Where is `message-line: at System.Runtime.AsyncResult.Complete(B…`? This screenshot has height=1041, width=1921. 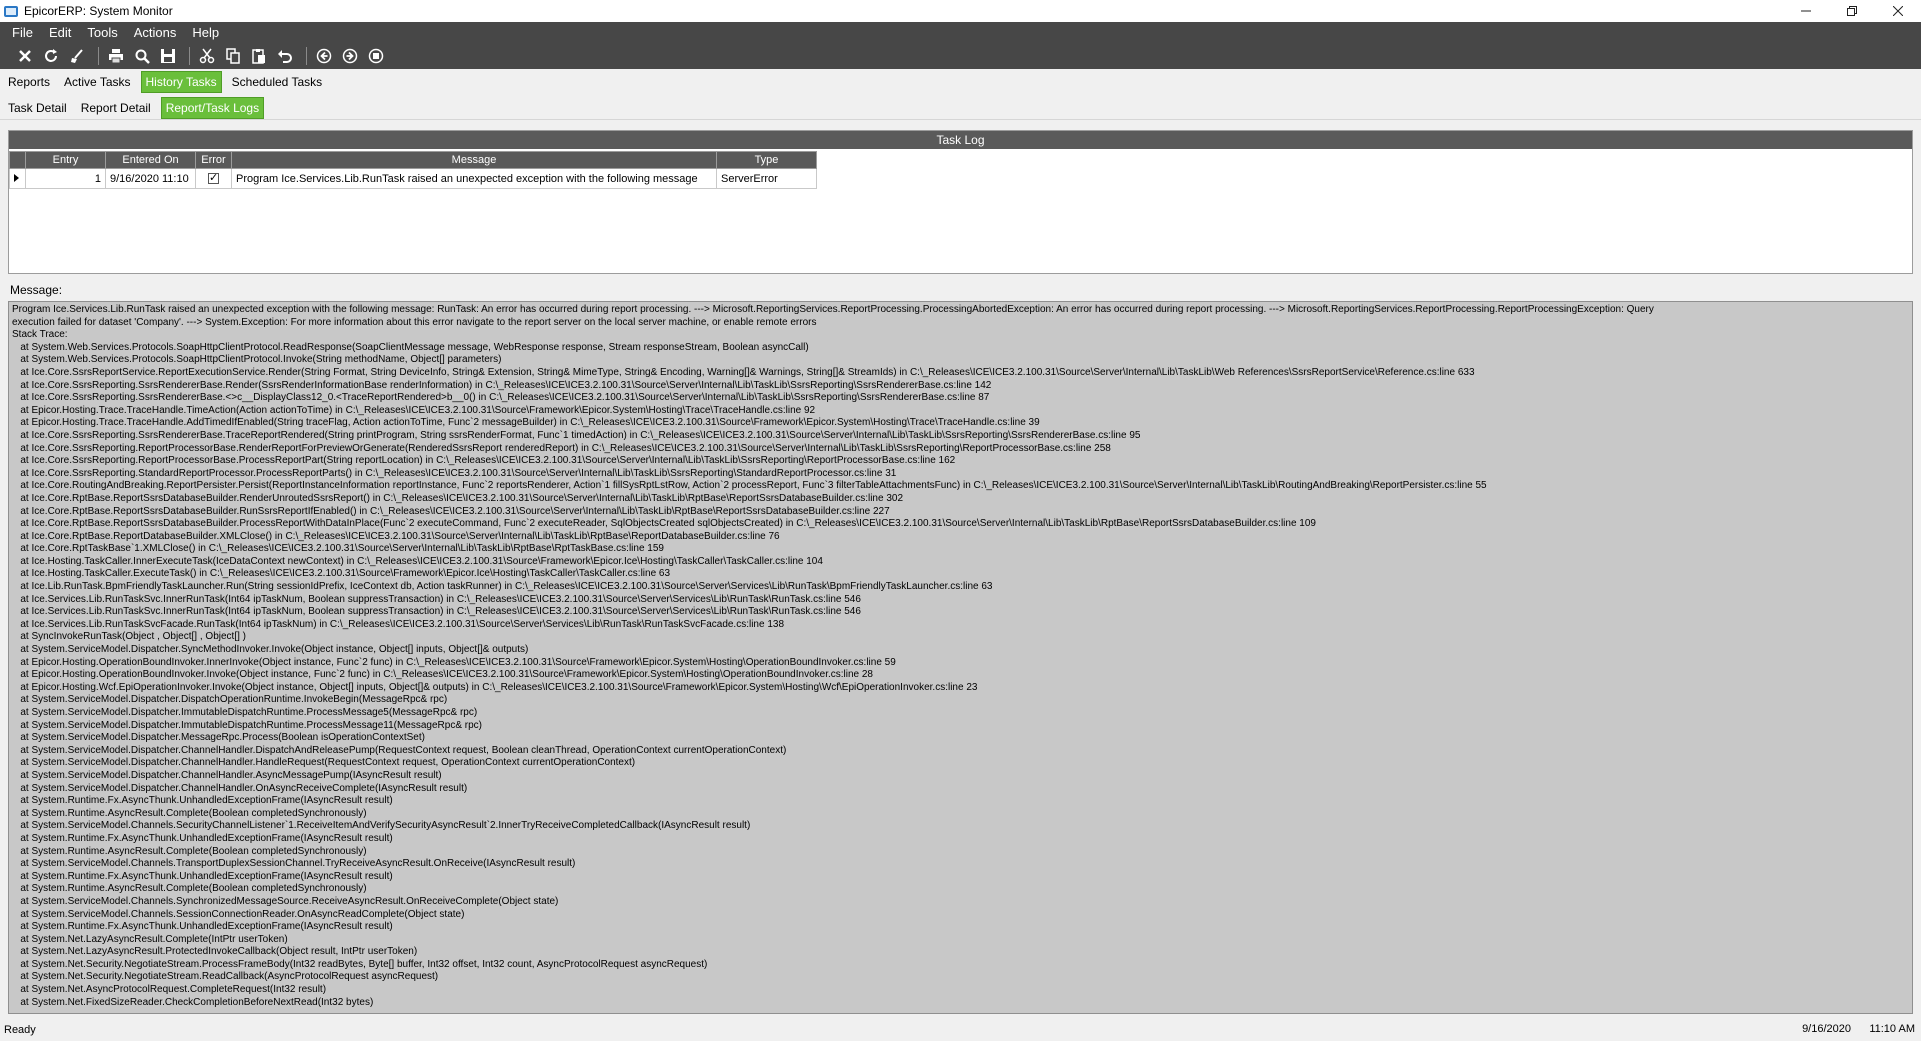 message-line: at System.Runtime.AsyncResult.Complete(B… is located at coordinates (189, 889).